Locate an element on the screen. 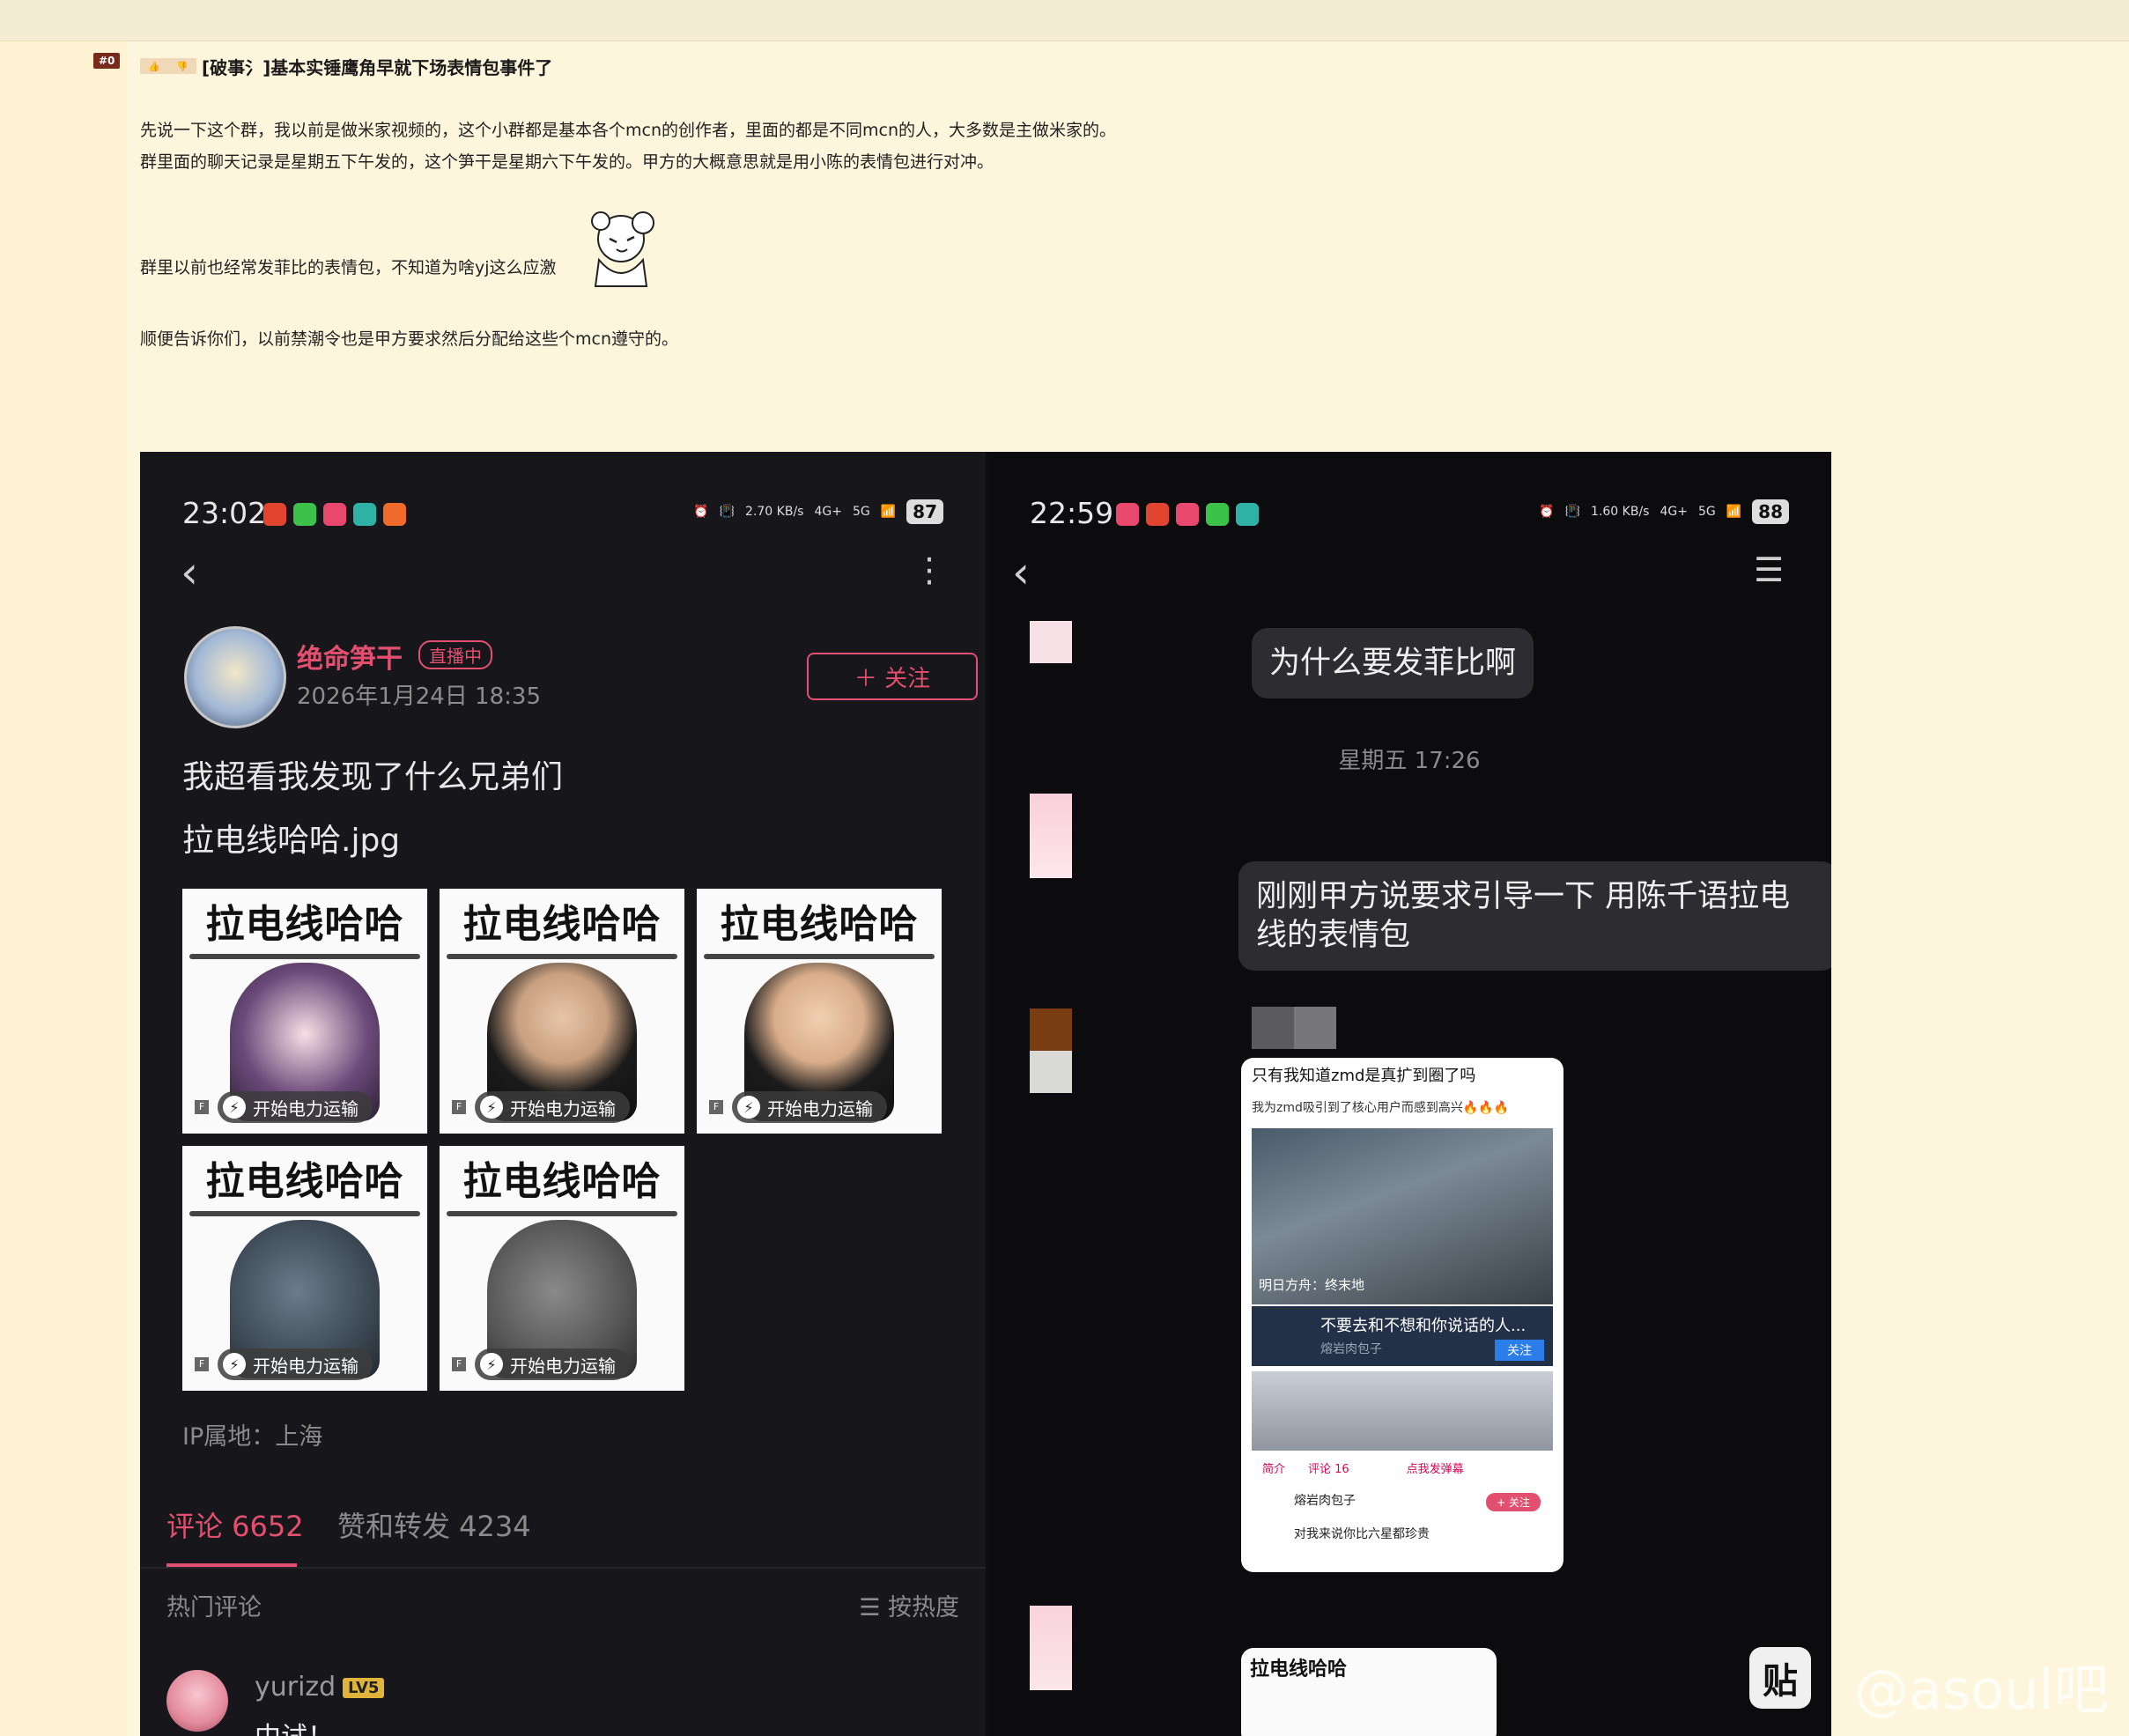 The height and width of the screenshot is (1736, 2129). tieba-logo-icon: 贴 is located at coordinates (1780, 1678).